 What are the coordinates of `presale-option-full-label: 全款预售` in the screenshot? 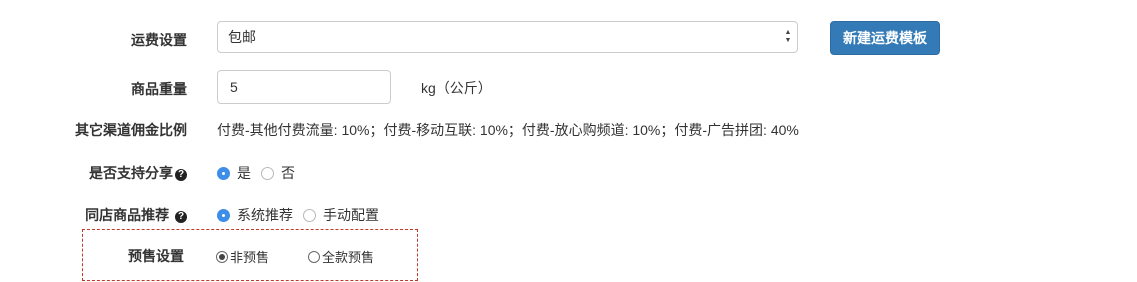 It's located at (348, 257).